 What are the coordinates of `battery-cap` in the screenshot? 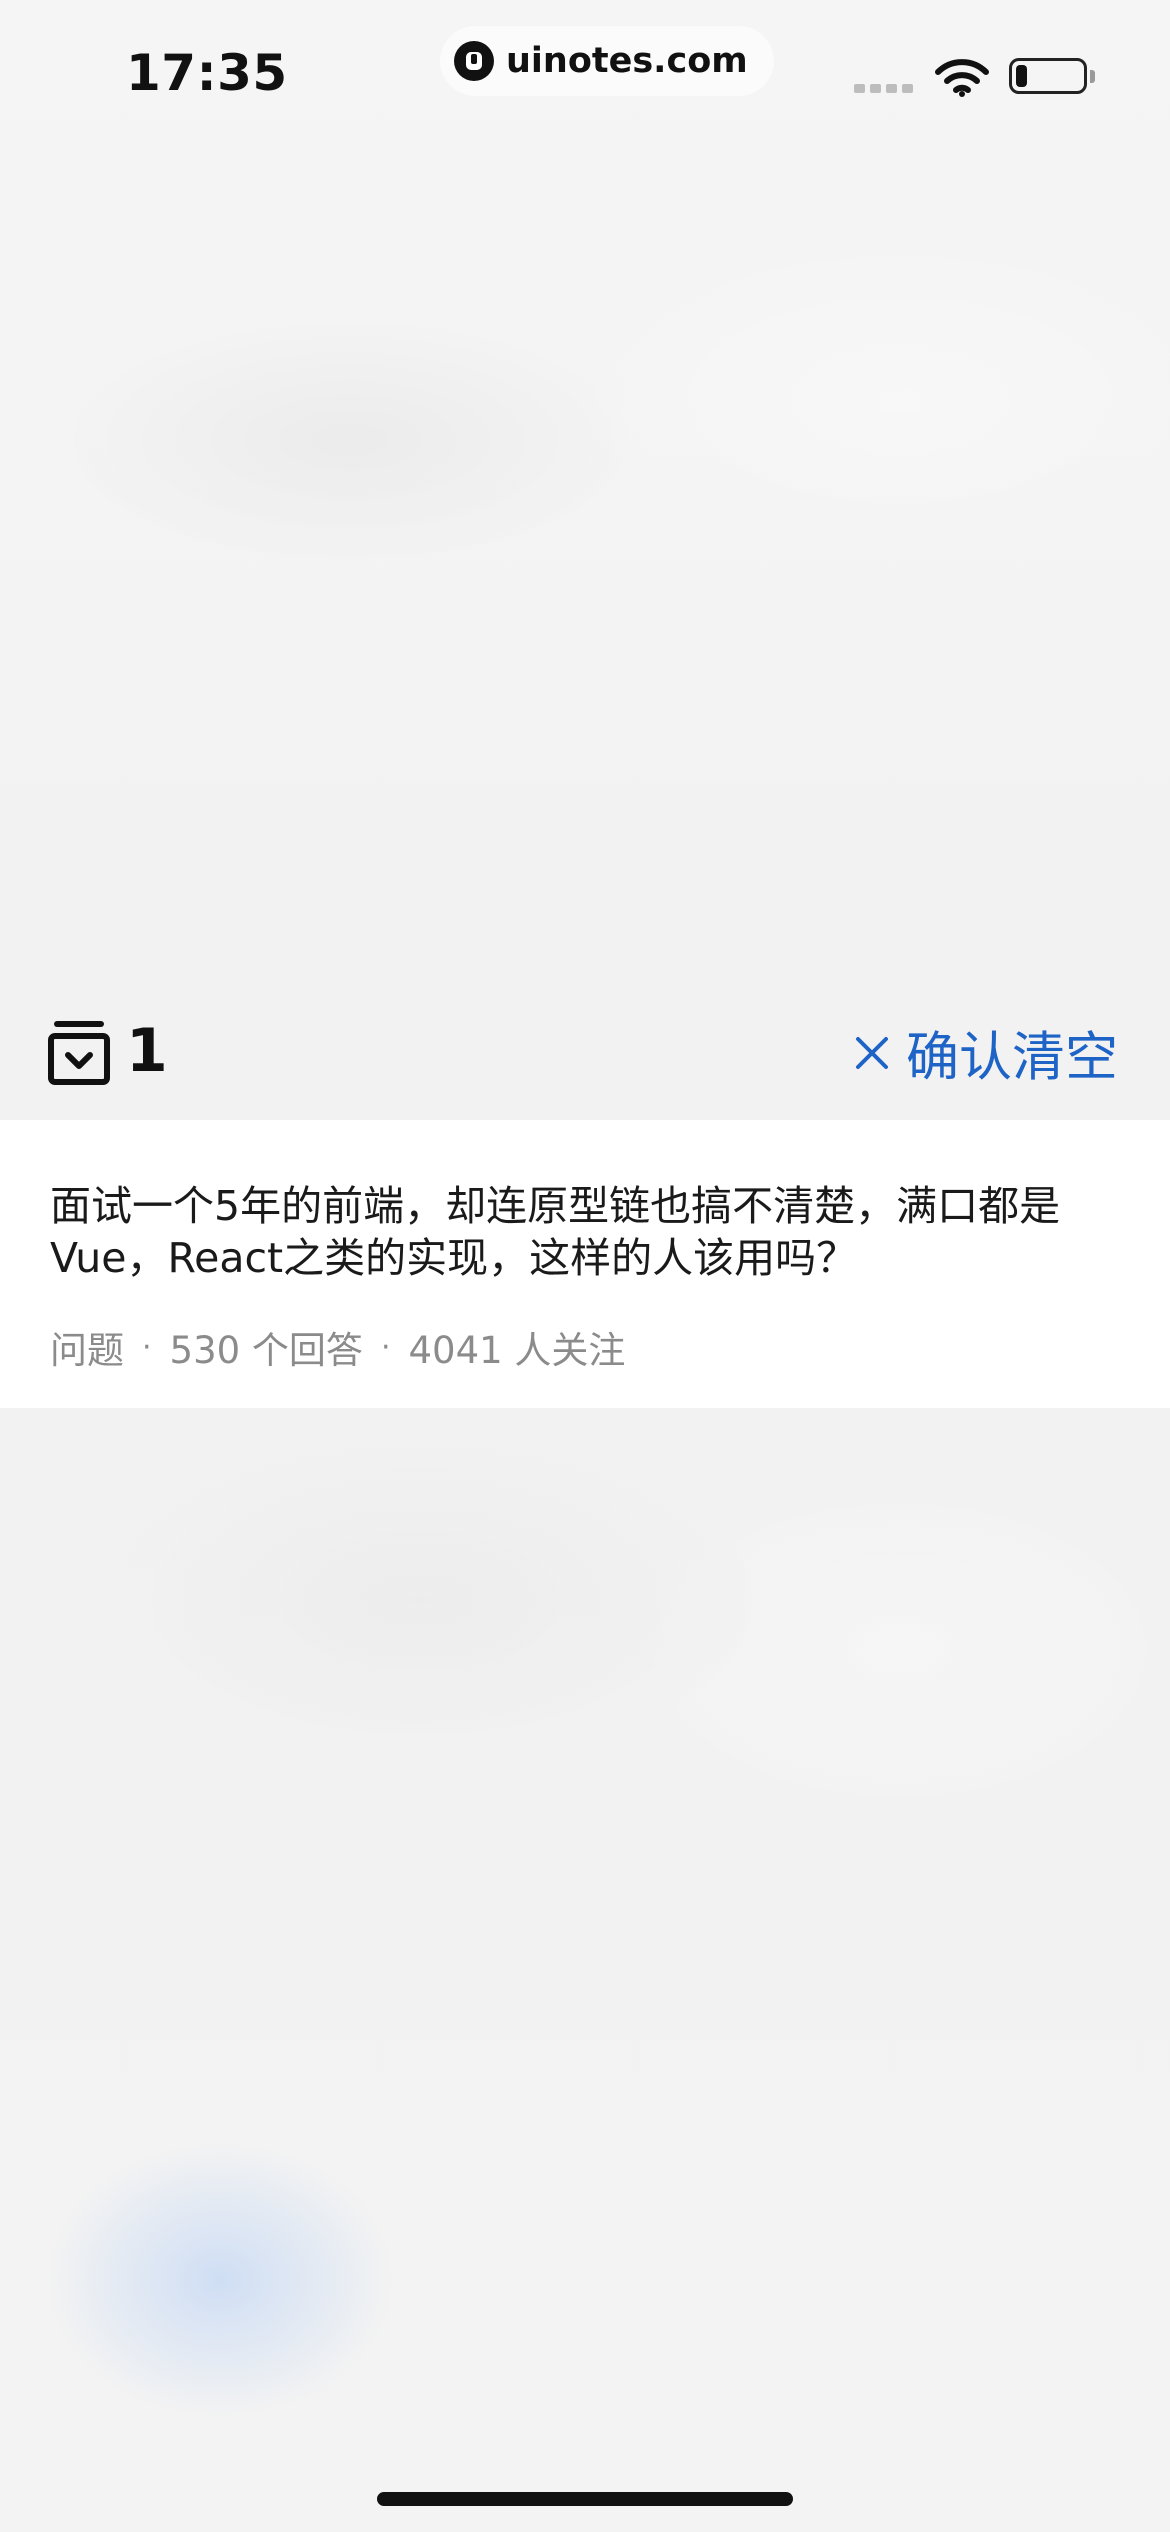 It's located at (1092, 76).